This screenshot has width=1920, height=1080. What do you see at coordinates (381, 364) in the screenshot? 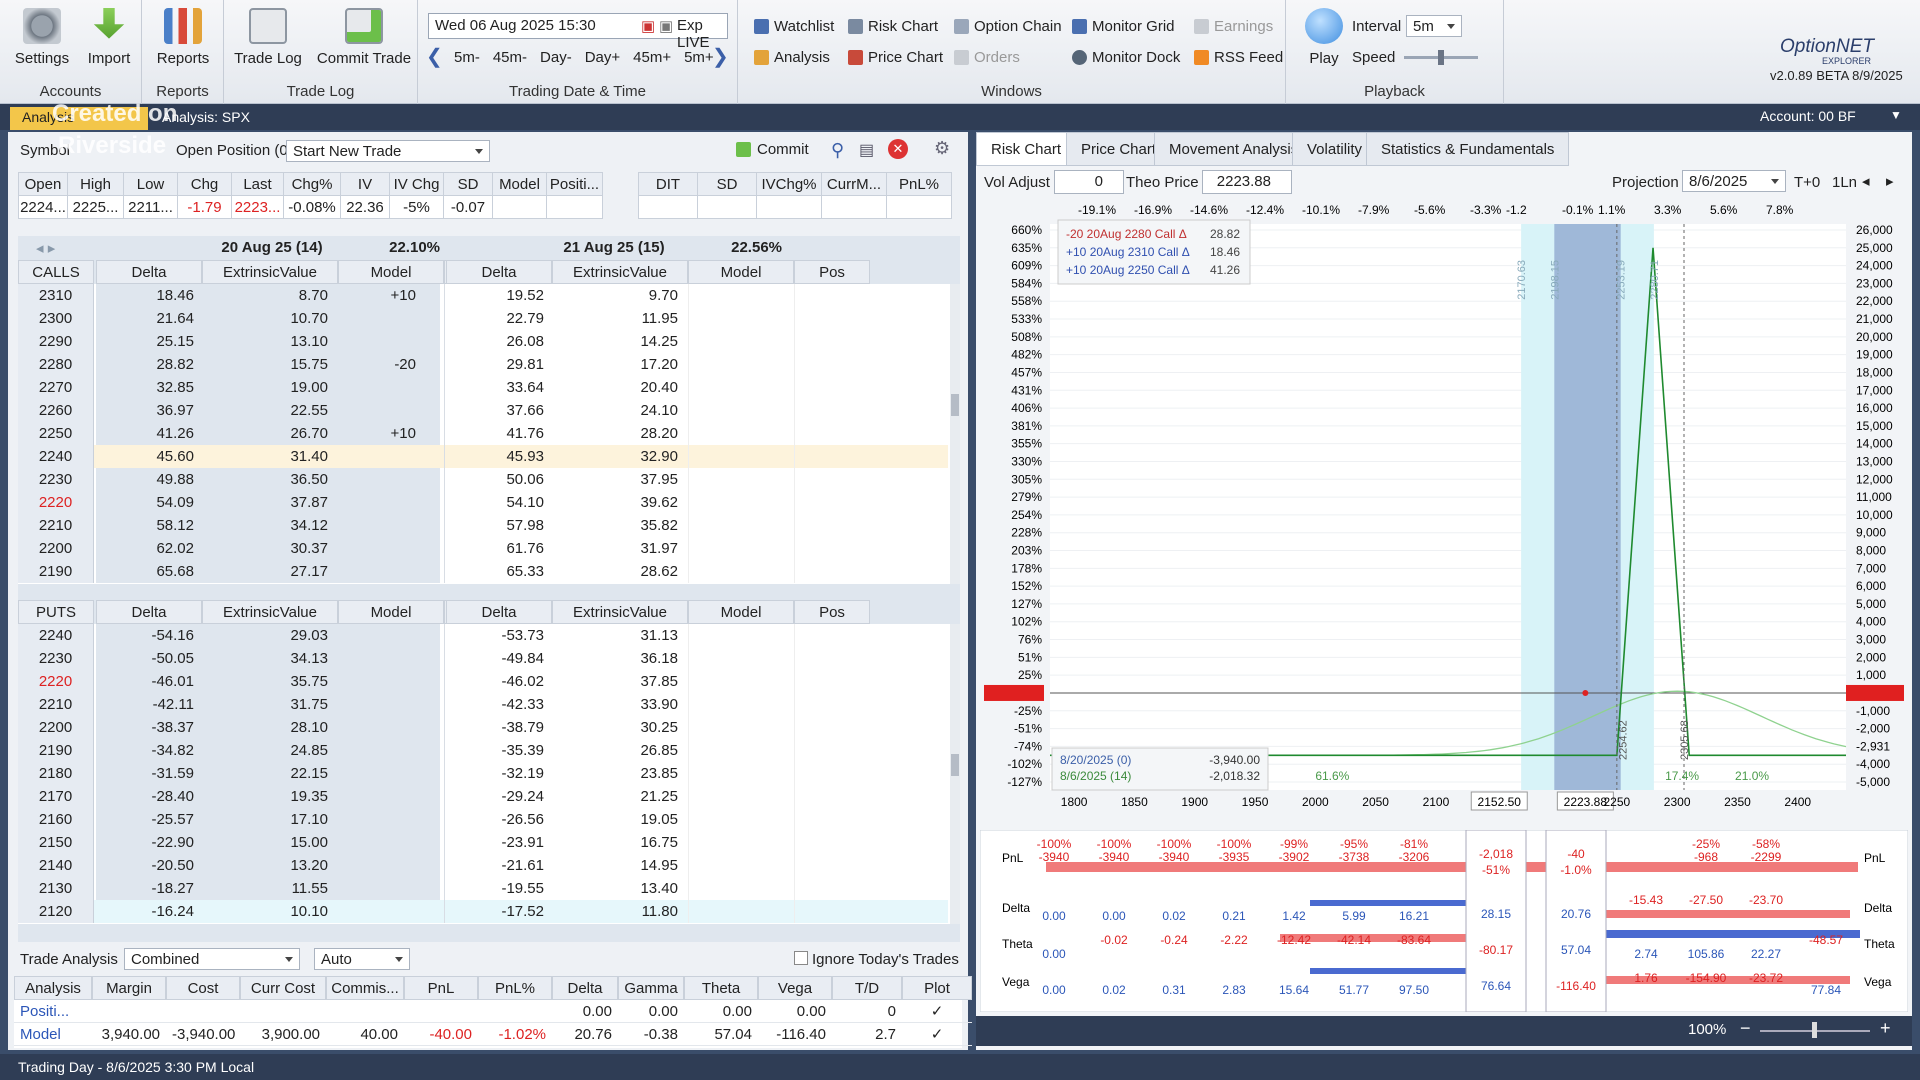
I see `model-cell: -20` at bounding box center [381, 364].